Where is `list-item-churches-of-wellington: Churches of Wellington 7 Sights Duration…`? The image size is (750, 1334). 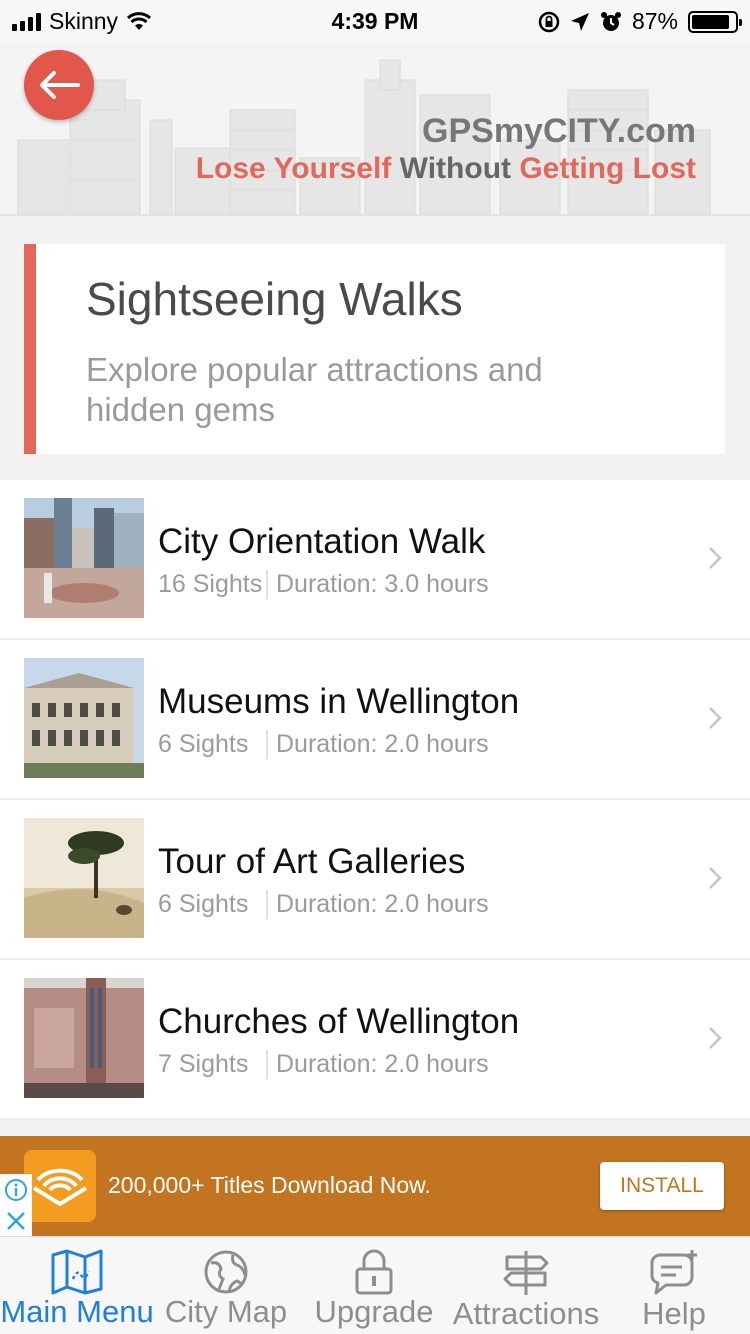
list-item-churches-of-wellington: Churches of Wellington 7 Sights Duration… is located at coordinates (375, 1040).